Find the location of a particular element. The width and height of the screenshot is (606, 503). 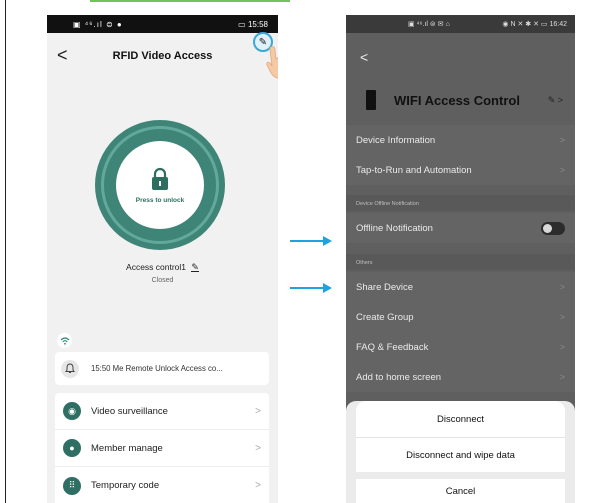

edit-device-button: ✎ > is located at coordinates (555, 100).